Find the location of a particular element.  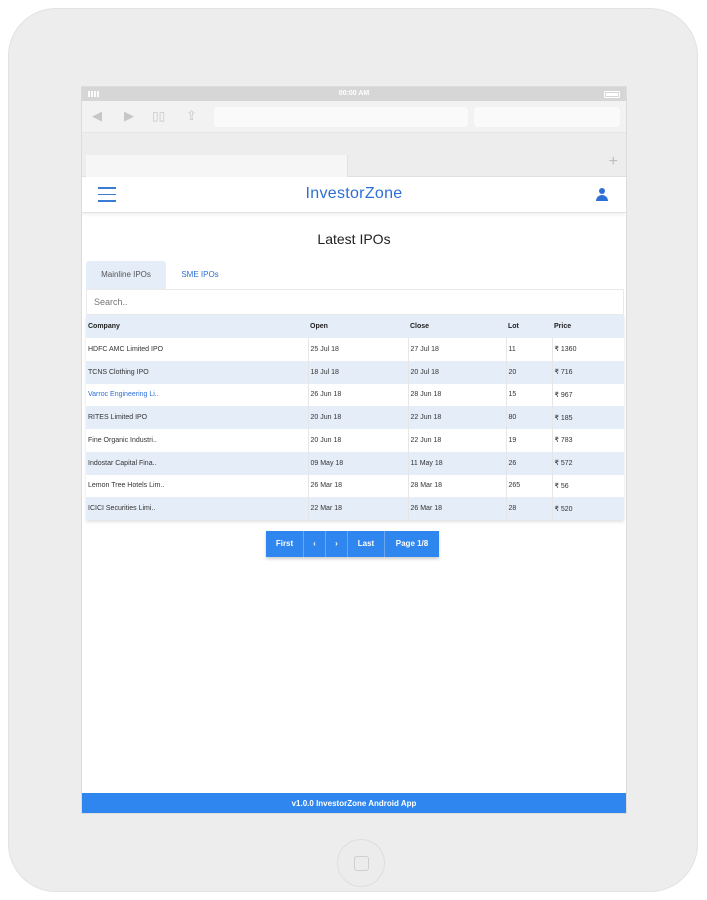

status-bar: 00:00 AM is located at coordinates (354, 94).